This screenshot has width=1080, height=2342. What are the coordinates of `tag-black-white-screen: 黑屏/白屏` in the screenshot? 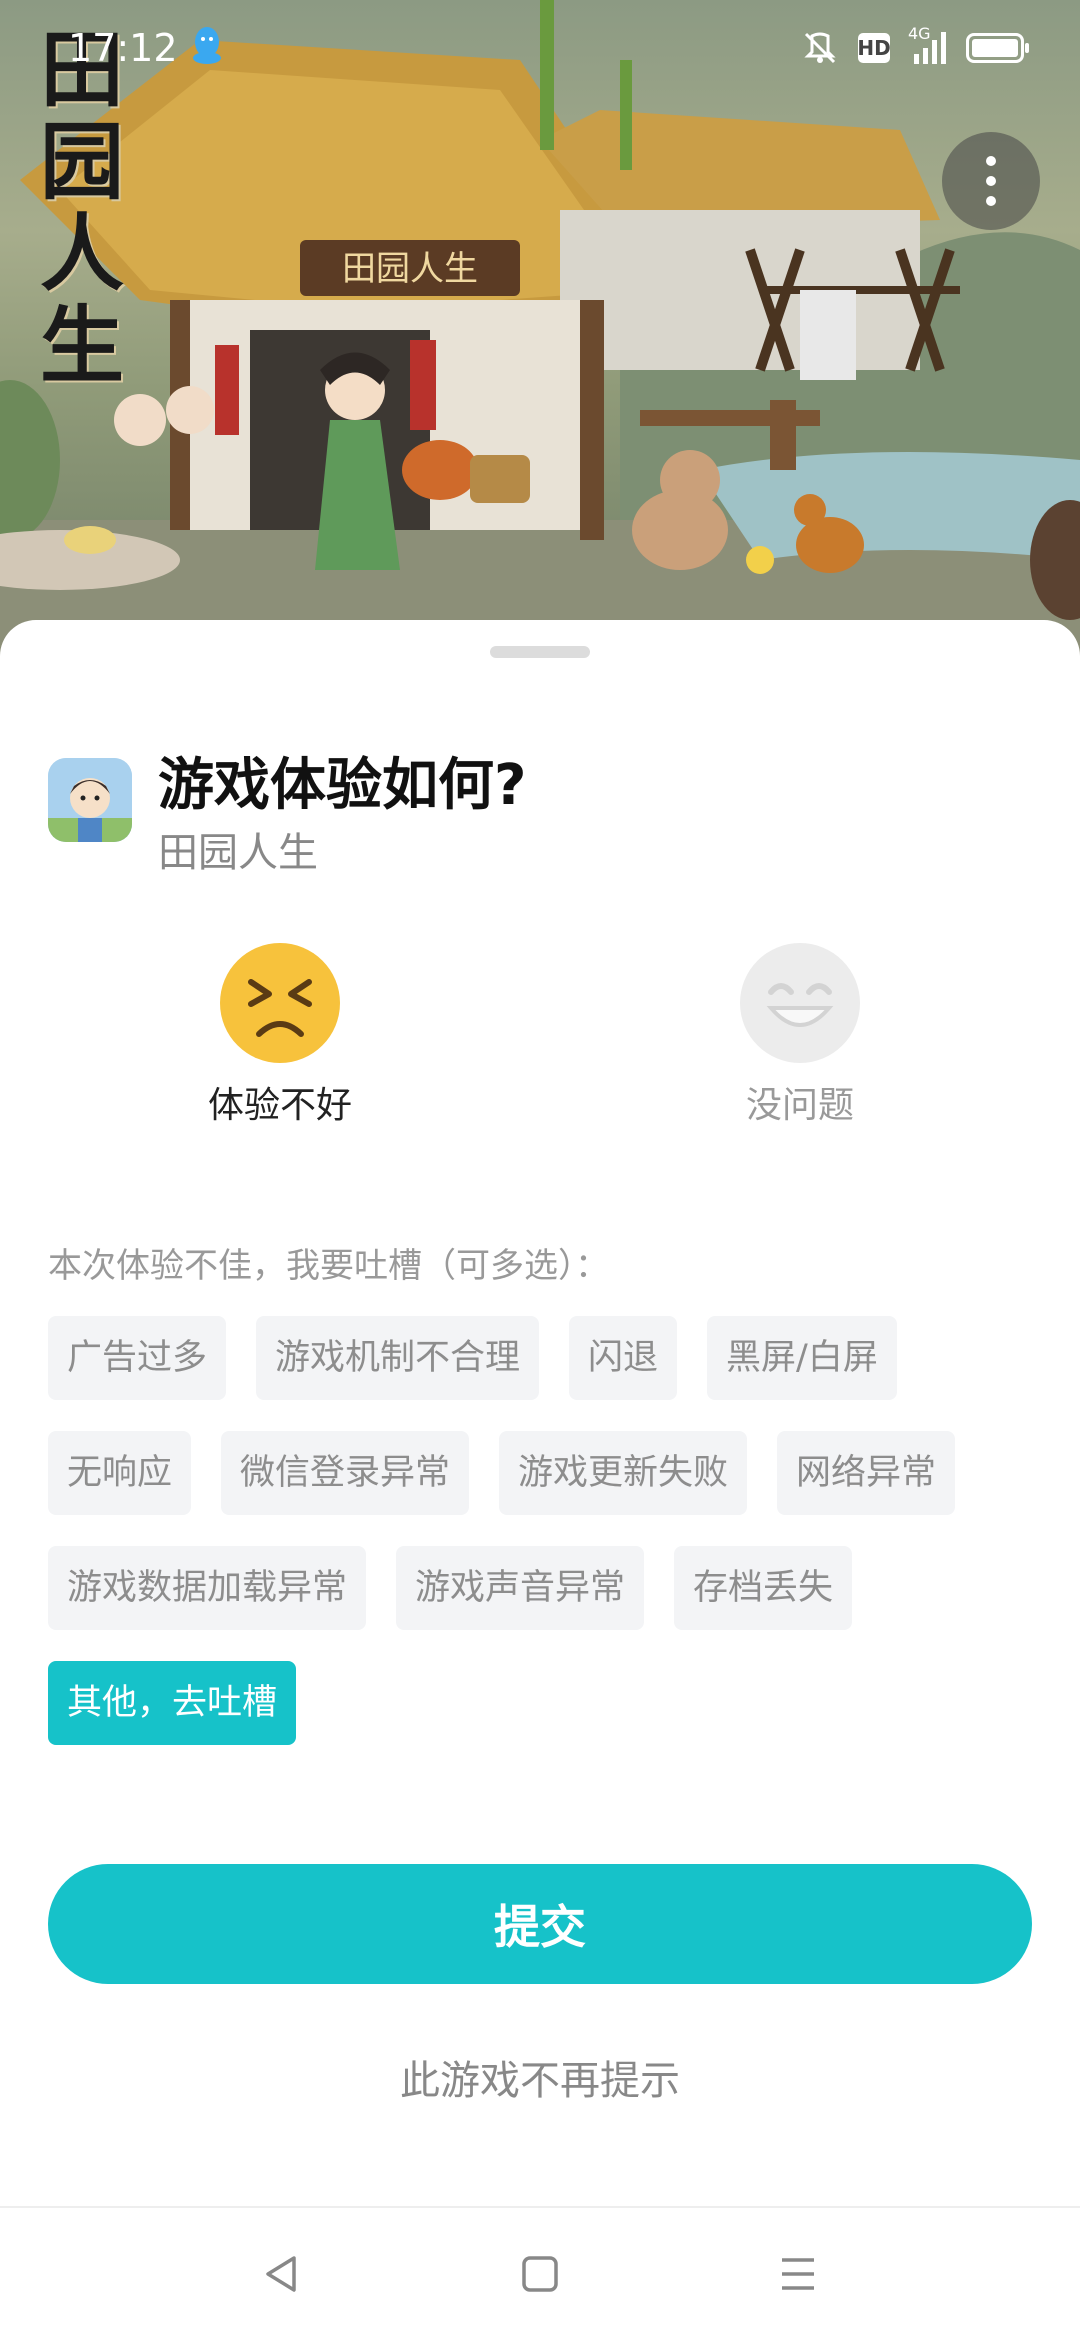 It's located at (802, 1358).